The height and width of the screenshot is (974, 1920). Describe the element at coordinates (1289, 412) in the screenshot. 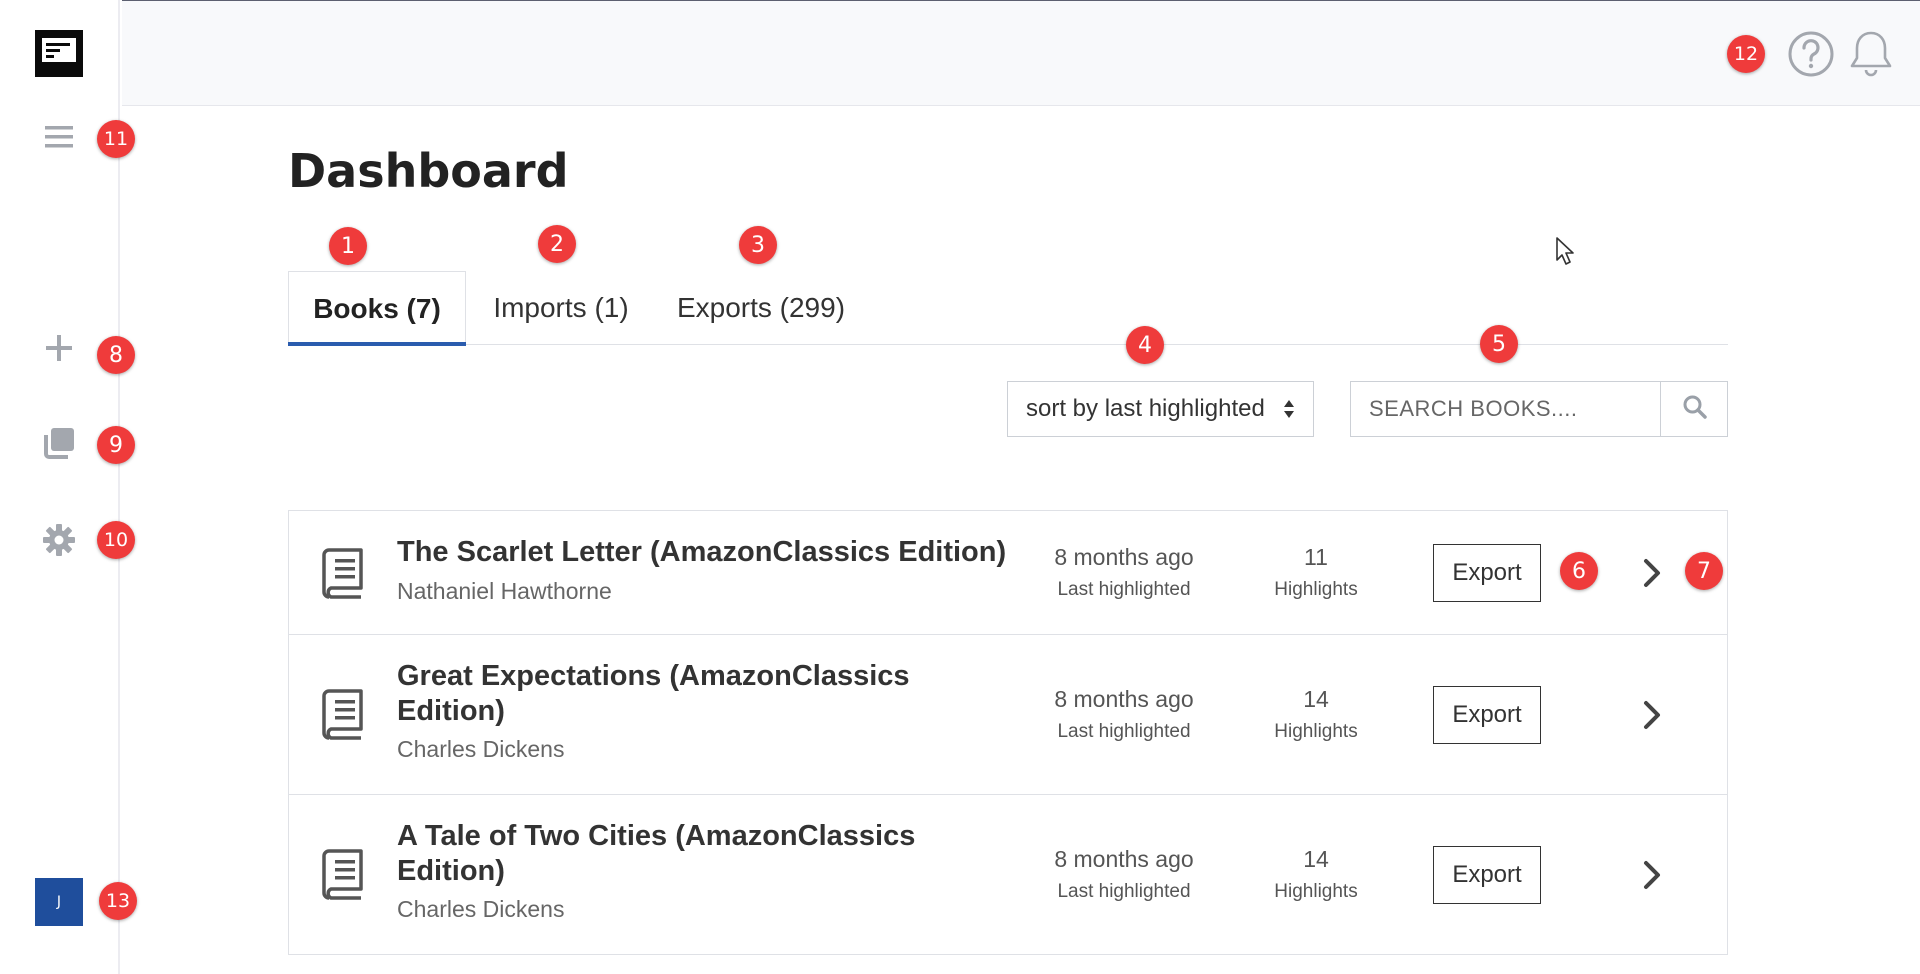

I see `sort-caret-icon` at that location.